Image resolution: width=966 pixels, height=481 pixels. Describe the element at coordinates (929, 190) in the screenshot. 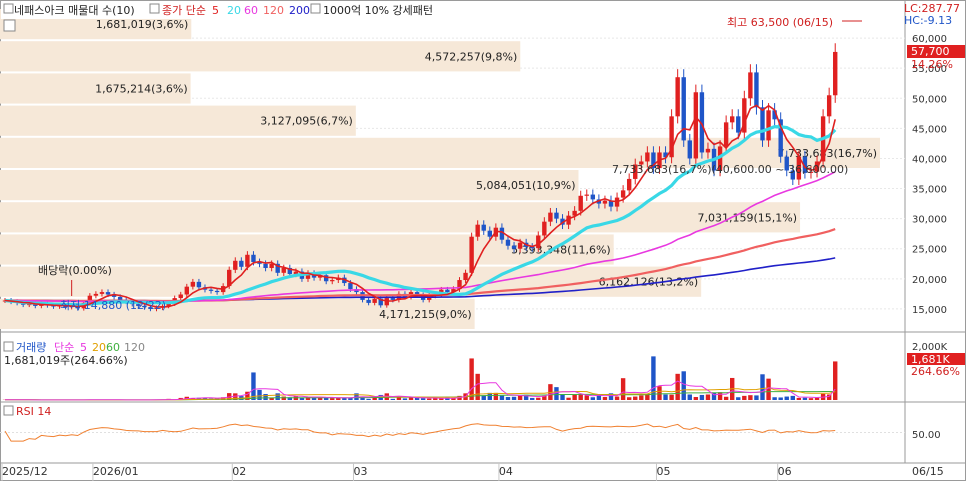

I see `price-tick-label: 35,000` at that location.